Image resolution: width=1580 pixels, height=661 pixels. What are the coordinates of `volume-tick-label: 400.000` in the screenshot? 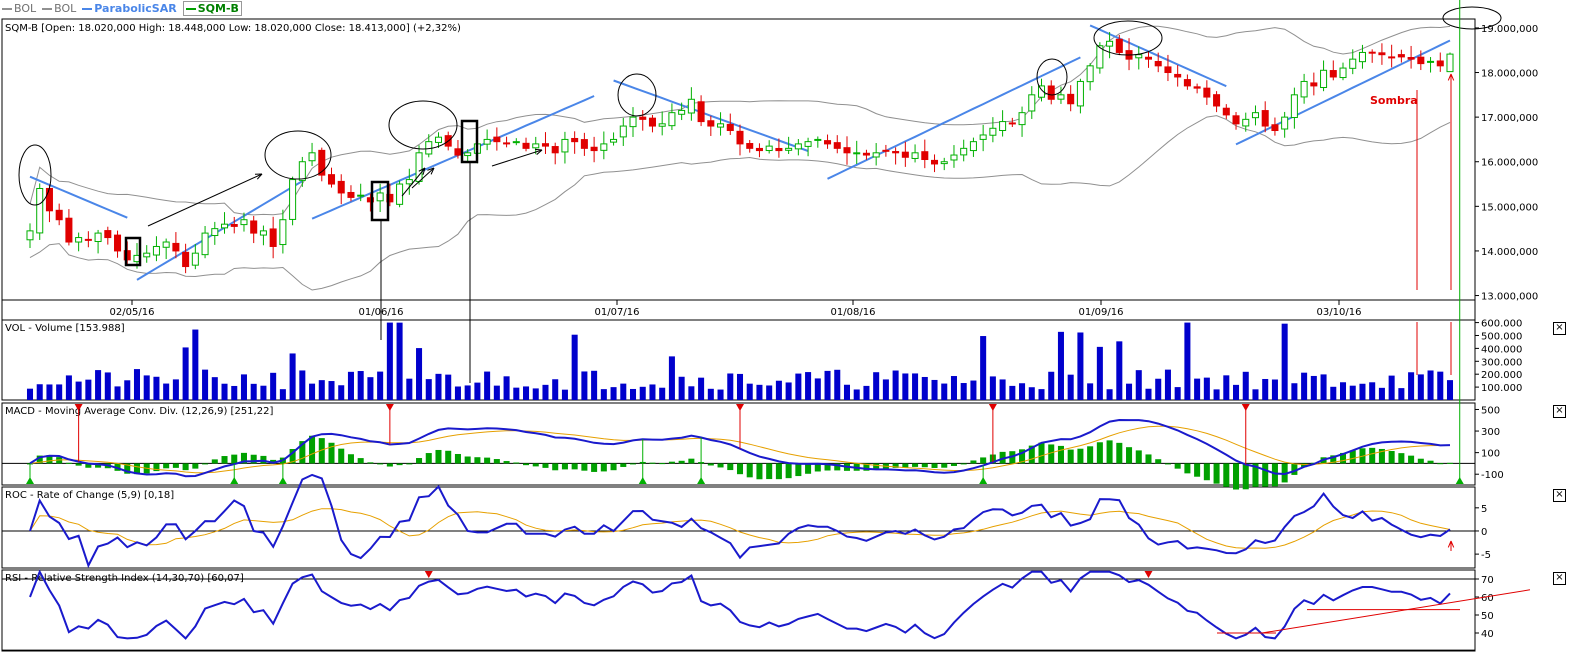 It's located at (1501, 349).